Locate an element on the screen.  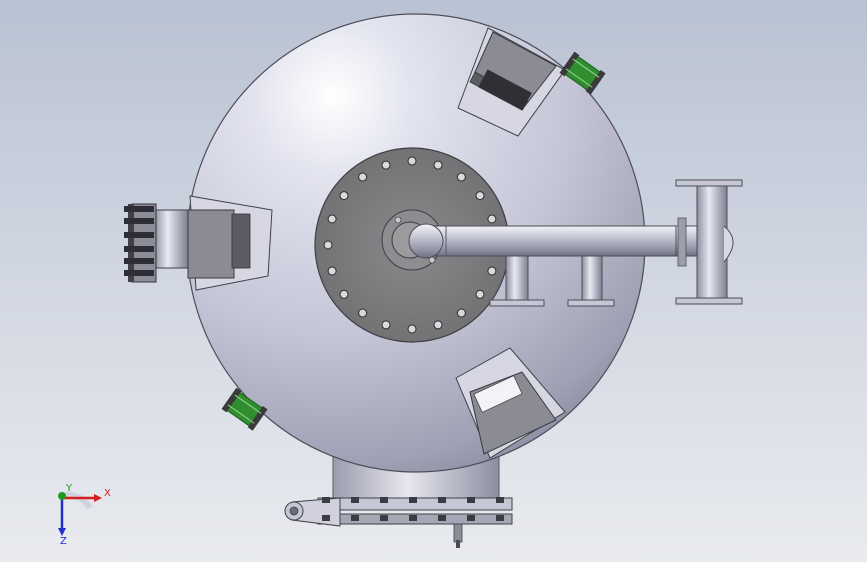
x-axis-label: X is located at coordinates (107, 493).